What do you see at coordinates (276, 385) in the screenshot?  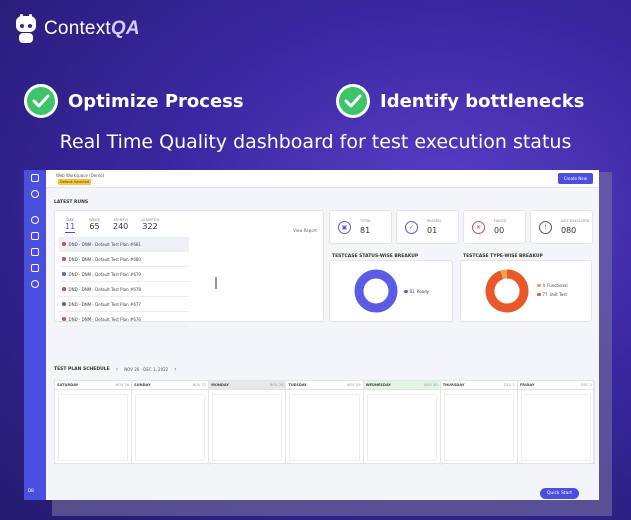 I see `day-date: NOV 28` at bounding box center [276, 385].